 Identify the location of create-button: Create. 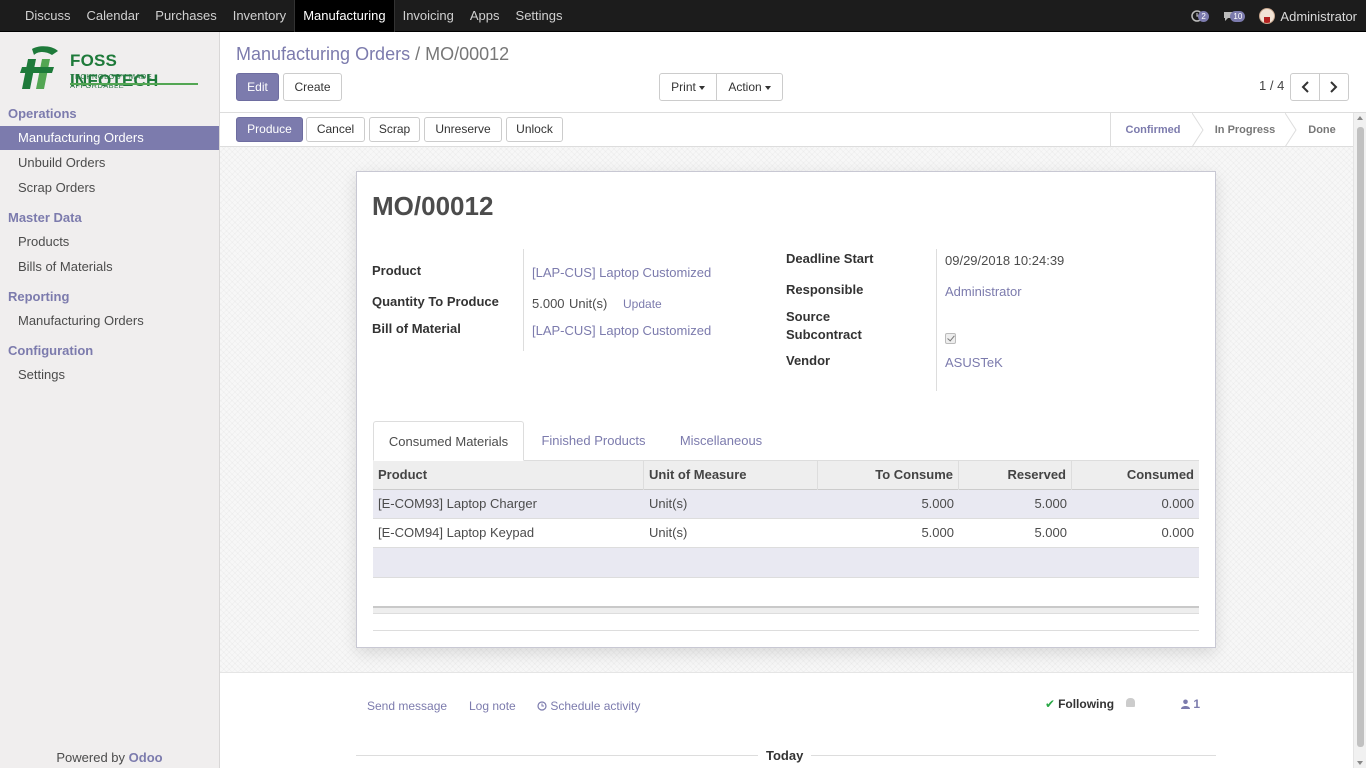
(312, 87).